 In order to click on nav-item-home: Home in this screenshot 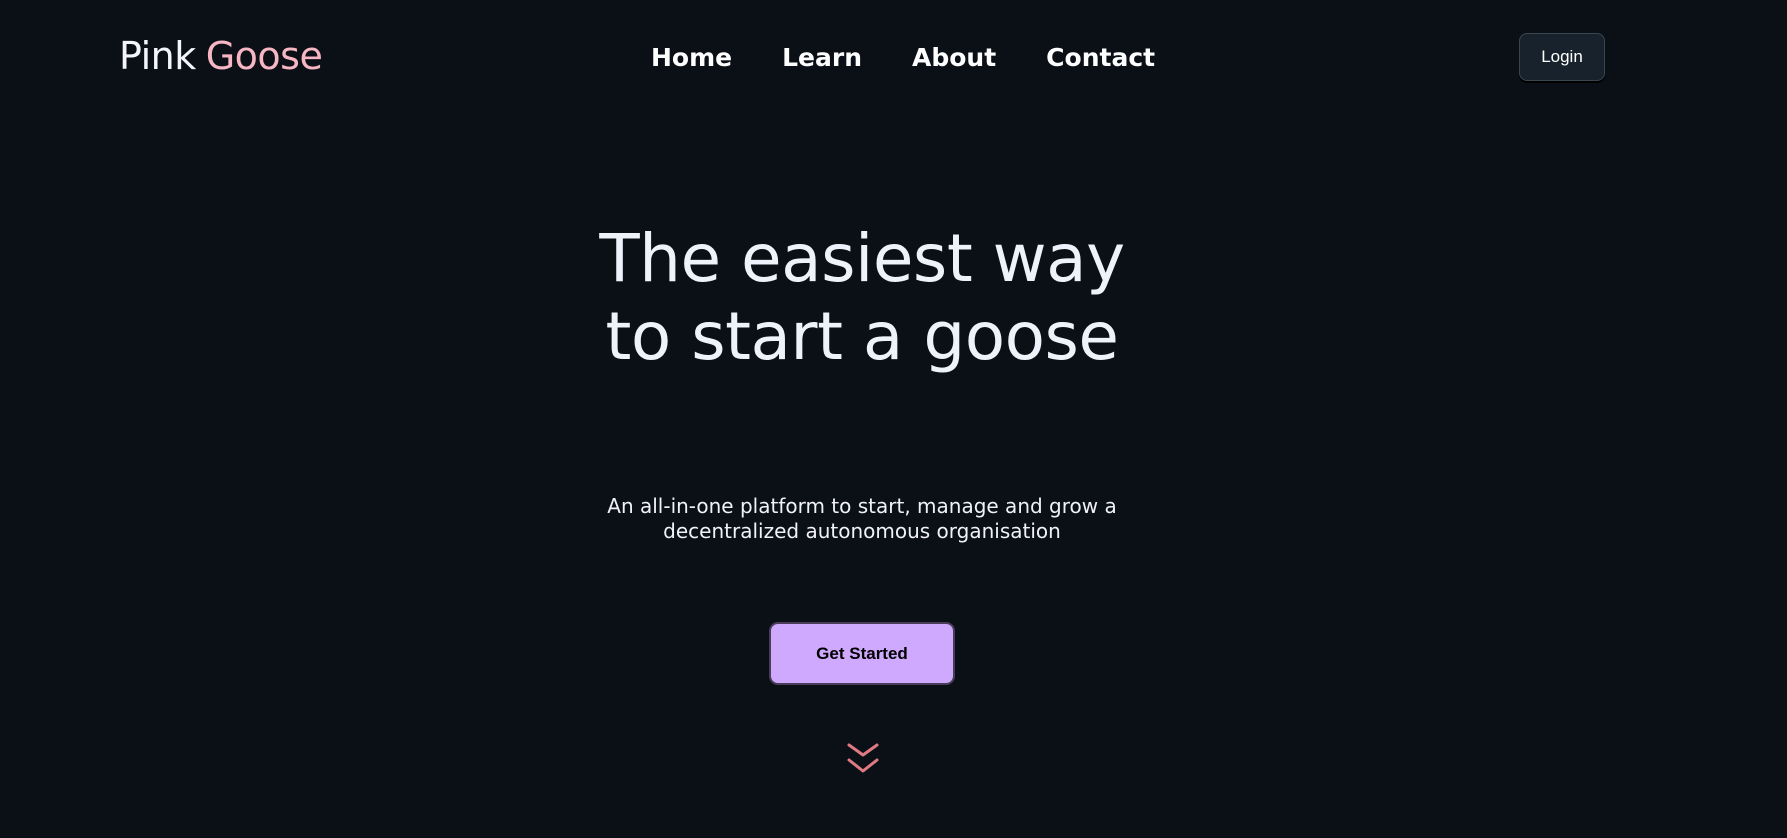, I will do `click(691, 58)`.